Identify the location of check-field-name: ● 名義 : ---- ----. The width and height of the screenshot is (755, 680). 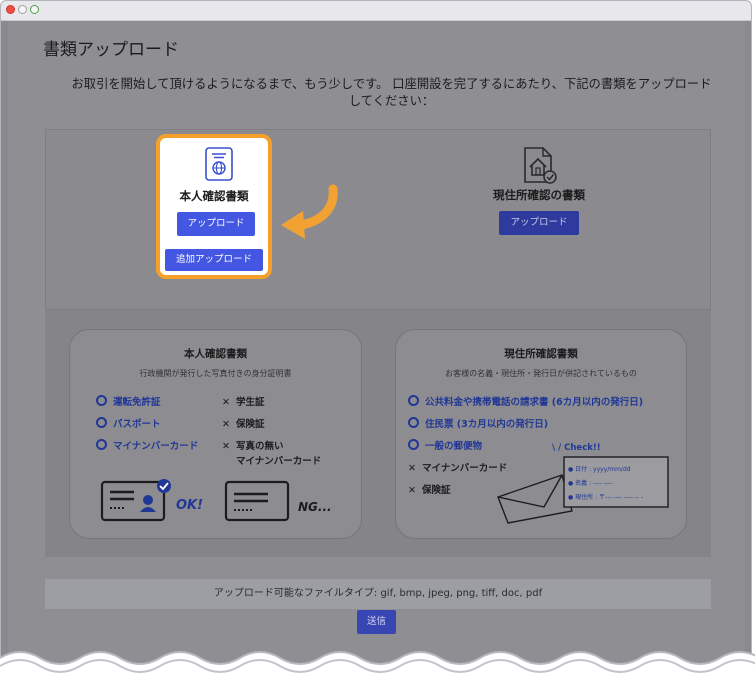
(590, 483).